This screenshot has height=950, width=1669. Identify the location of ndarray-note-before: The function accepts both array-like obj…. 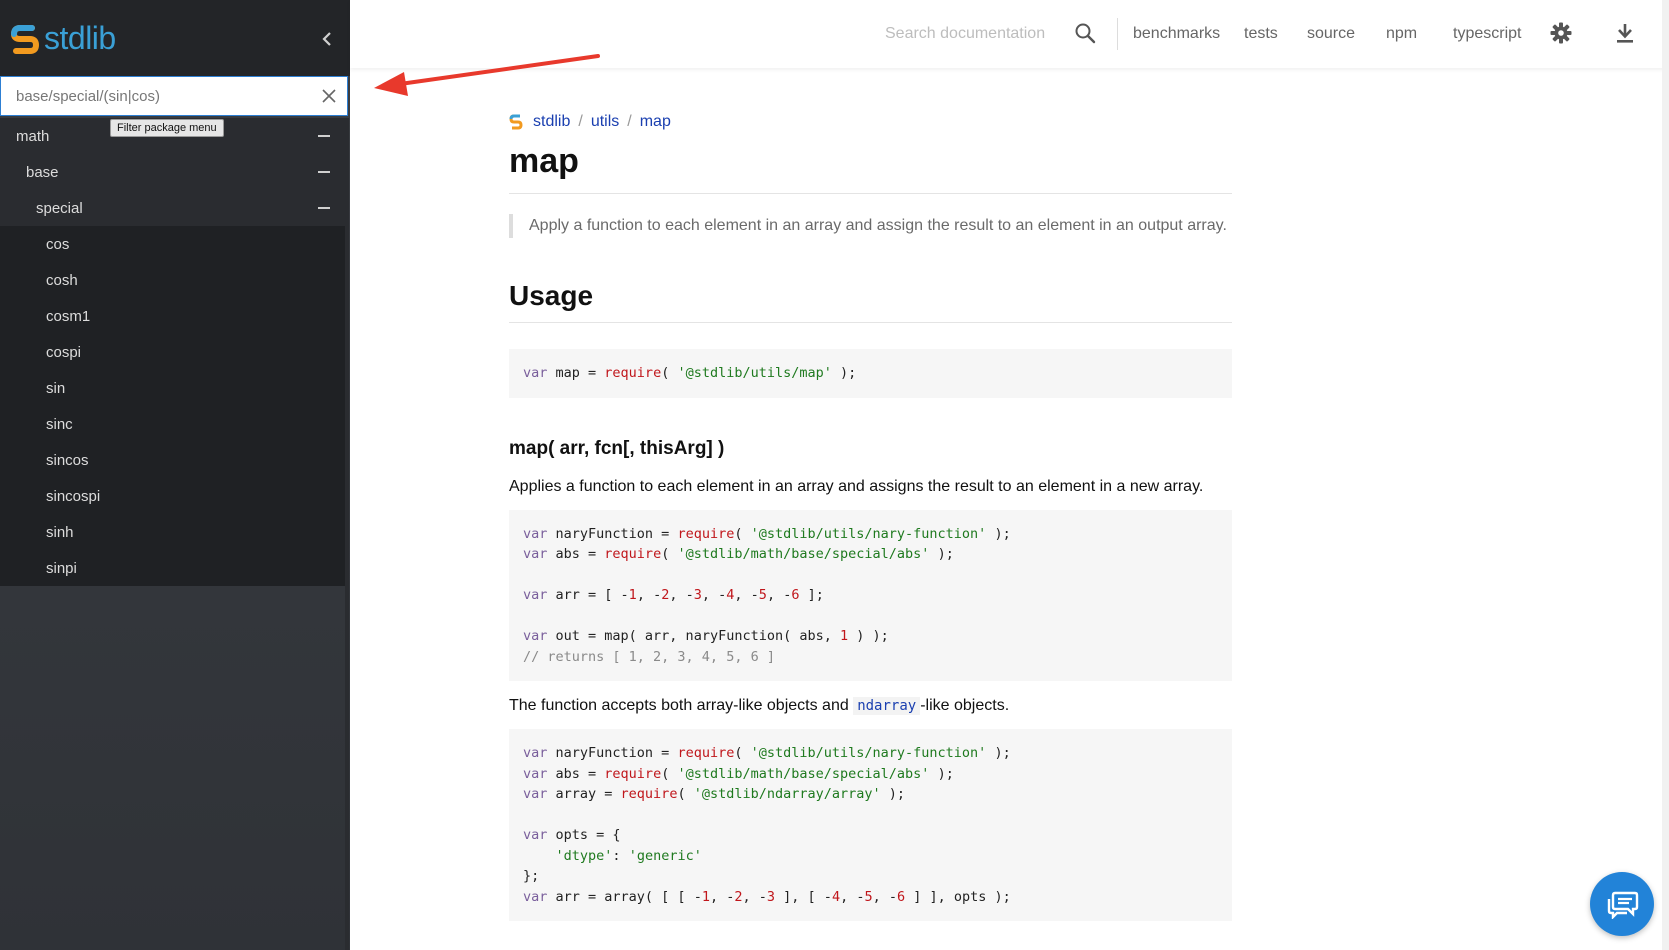
(679, 705).